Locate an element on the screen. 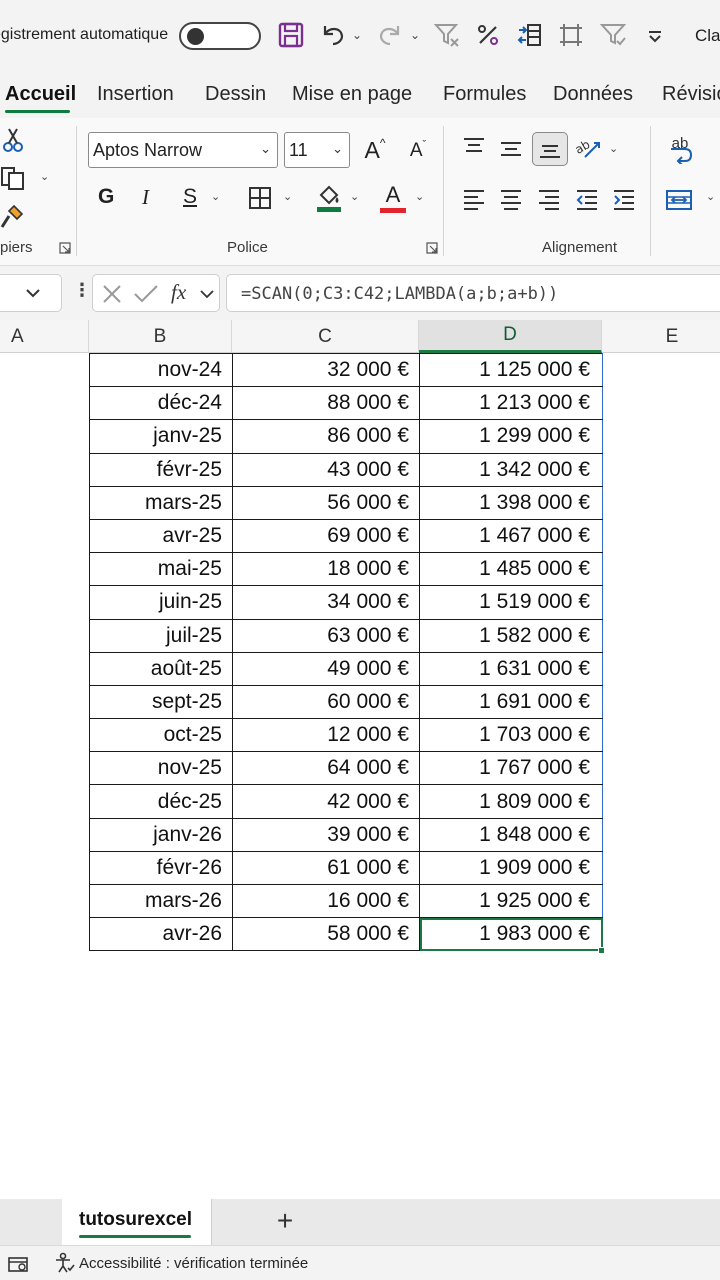  save-icon is located at coordinates (291, 35).